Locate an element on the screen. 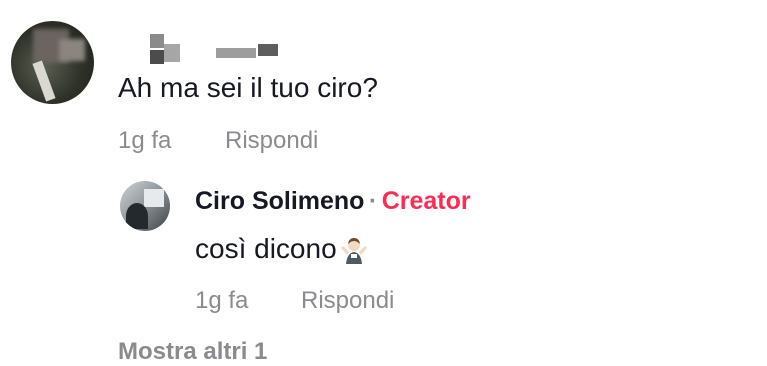  reply-author-name: Ciro Solimeno is located at coordinates (279, 201).